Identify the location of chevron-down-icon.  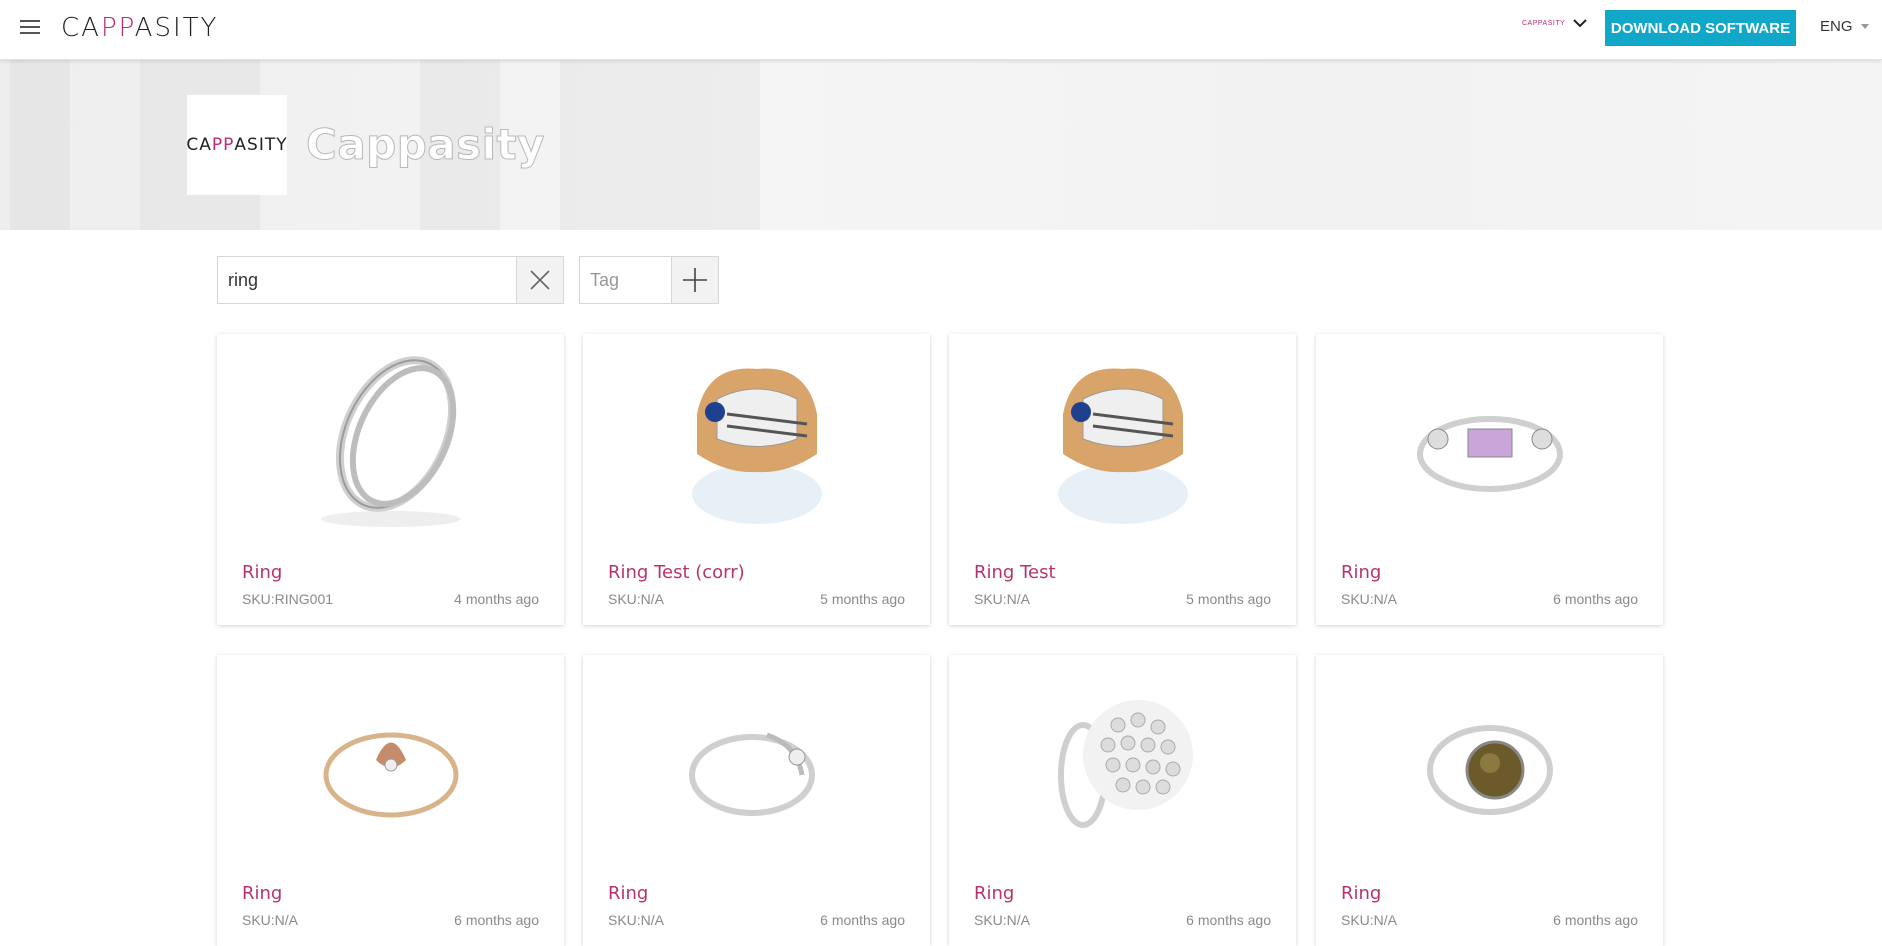
(1580, 23).